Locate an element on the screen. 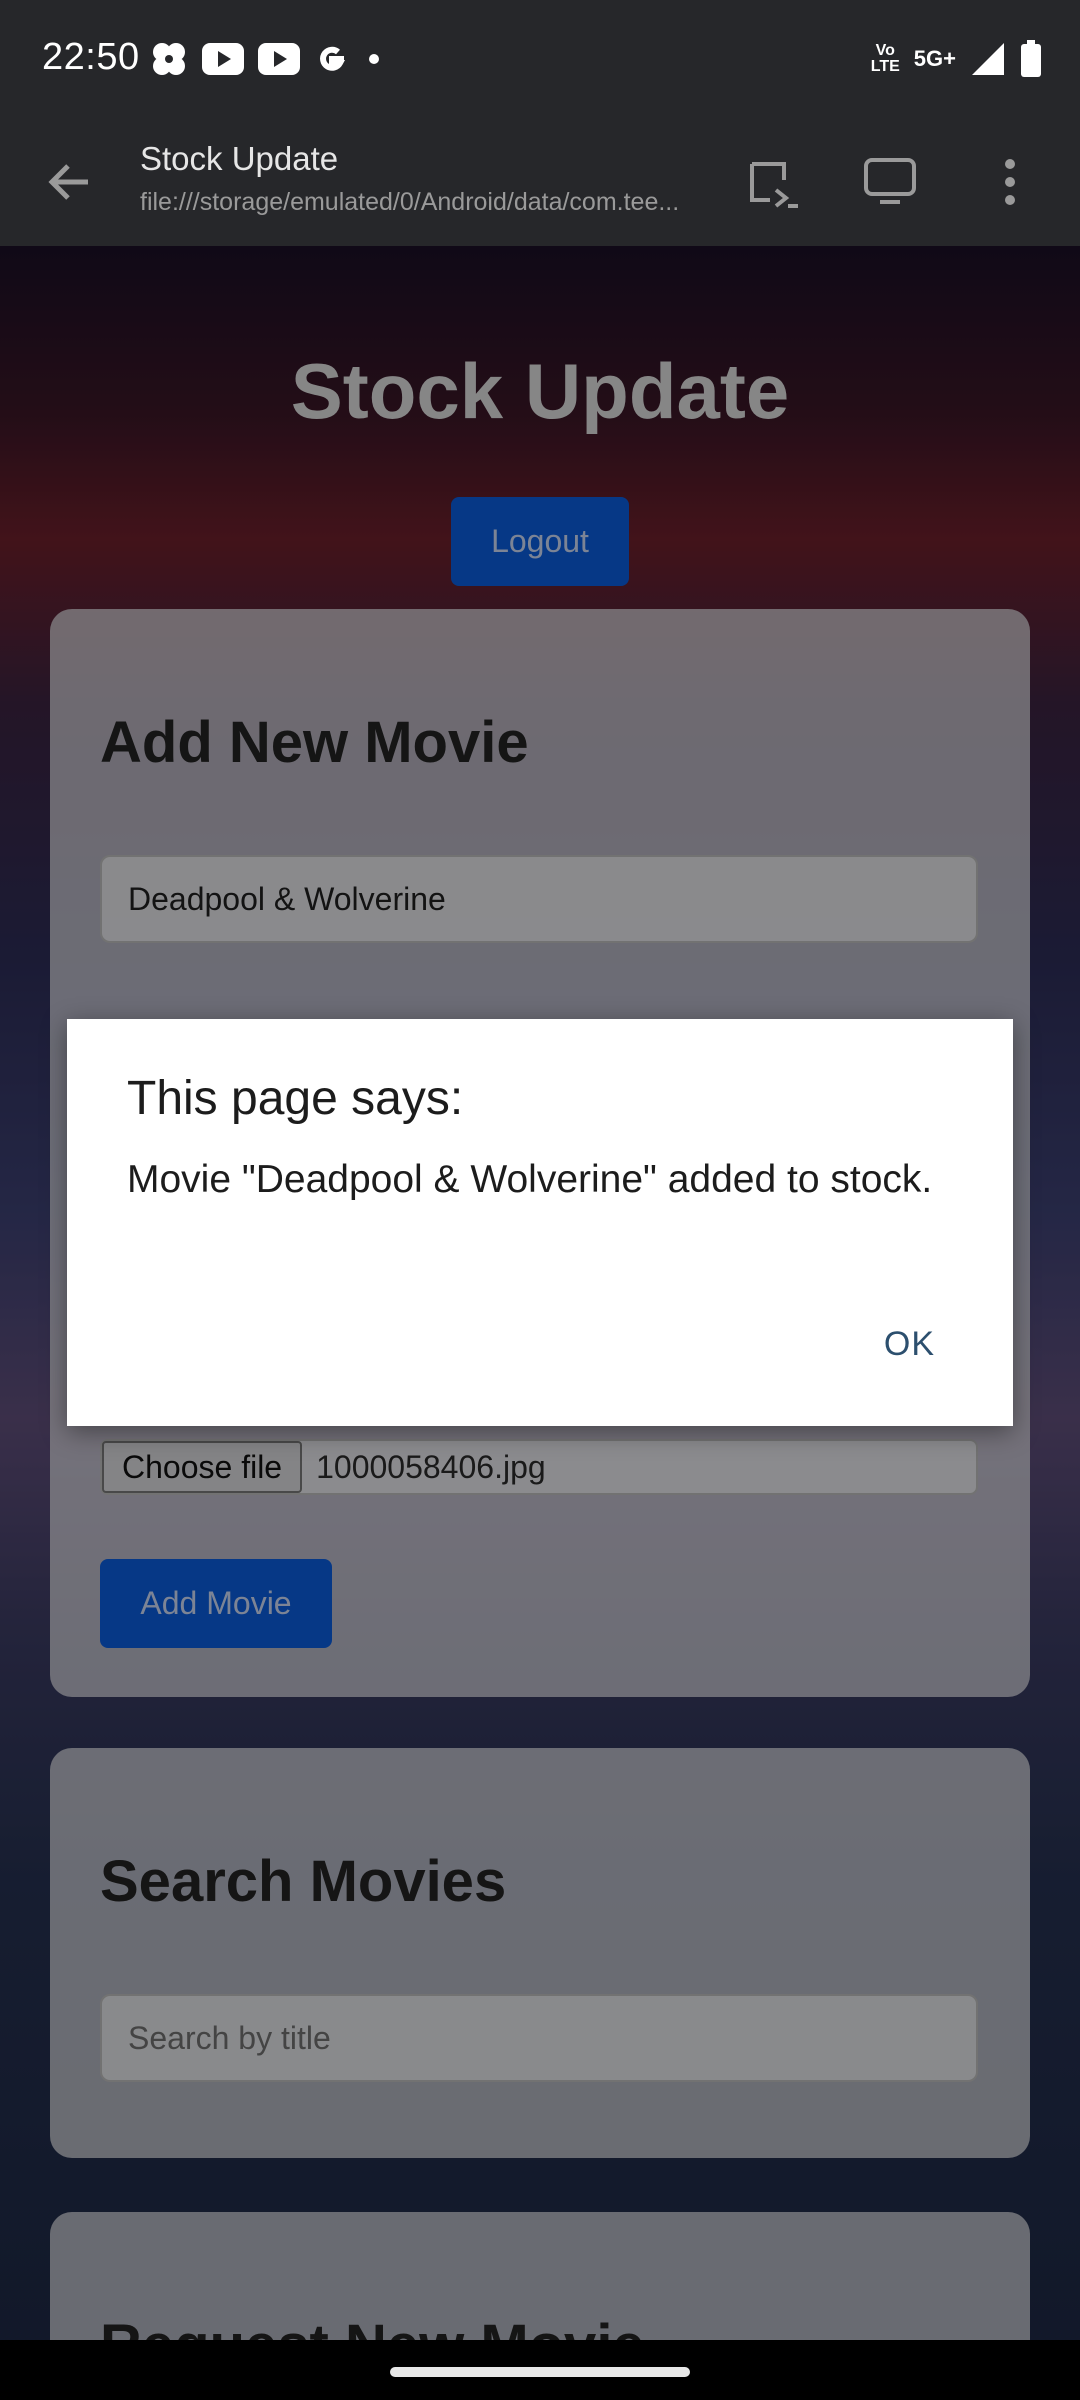  choose-file-button: Choose file is located at coordinates (202, 1467).